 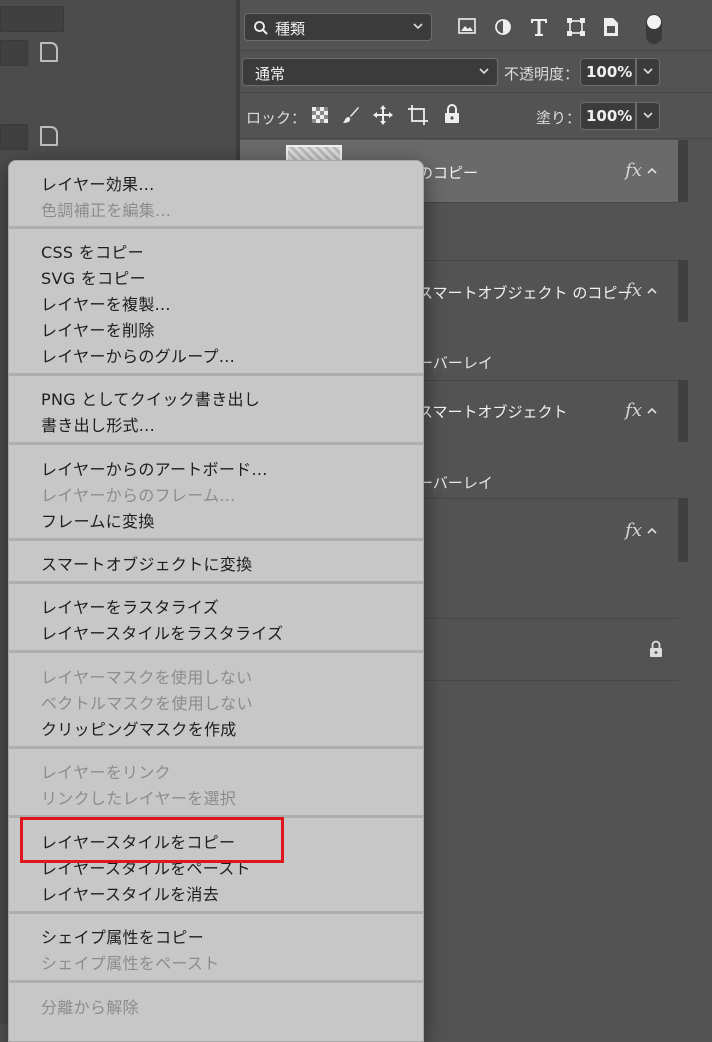 What do you see at coordinates (90, 1007) in the screenshot?
I see `menu-item-release-isolation: 分離から解除` at bounding box center [90, 1007].